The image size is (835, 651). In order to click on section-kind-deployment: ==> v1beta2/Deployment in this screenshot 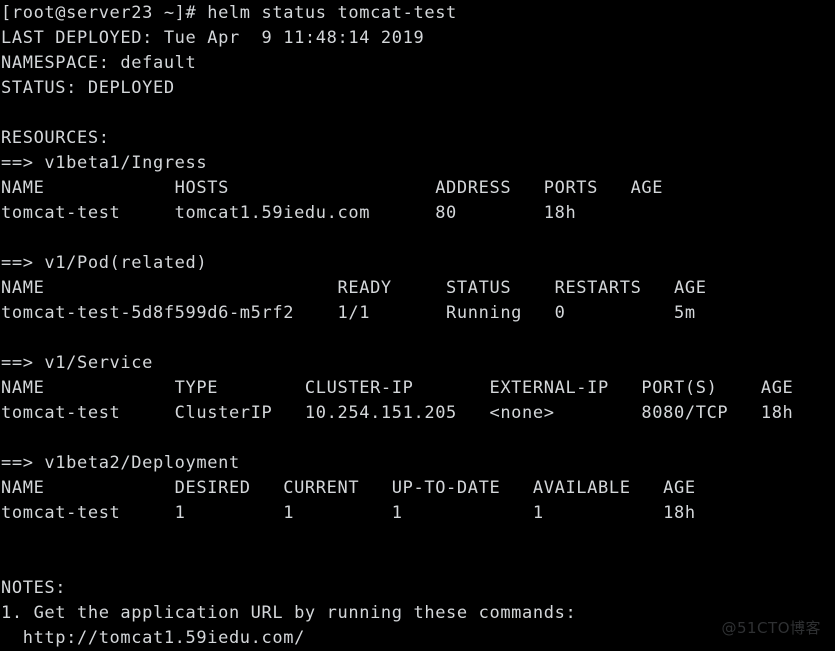, I will do `click(120, 463)`.